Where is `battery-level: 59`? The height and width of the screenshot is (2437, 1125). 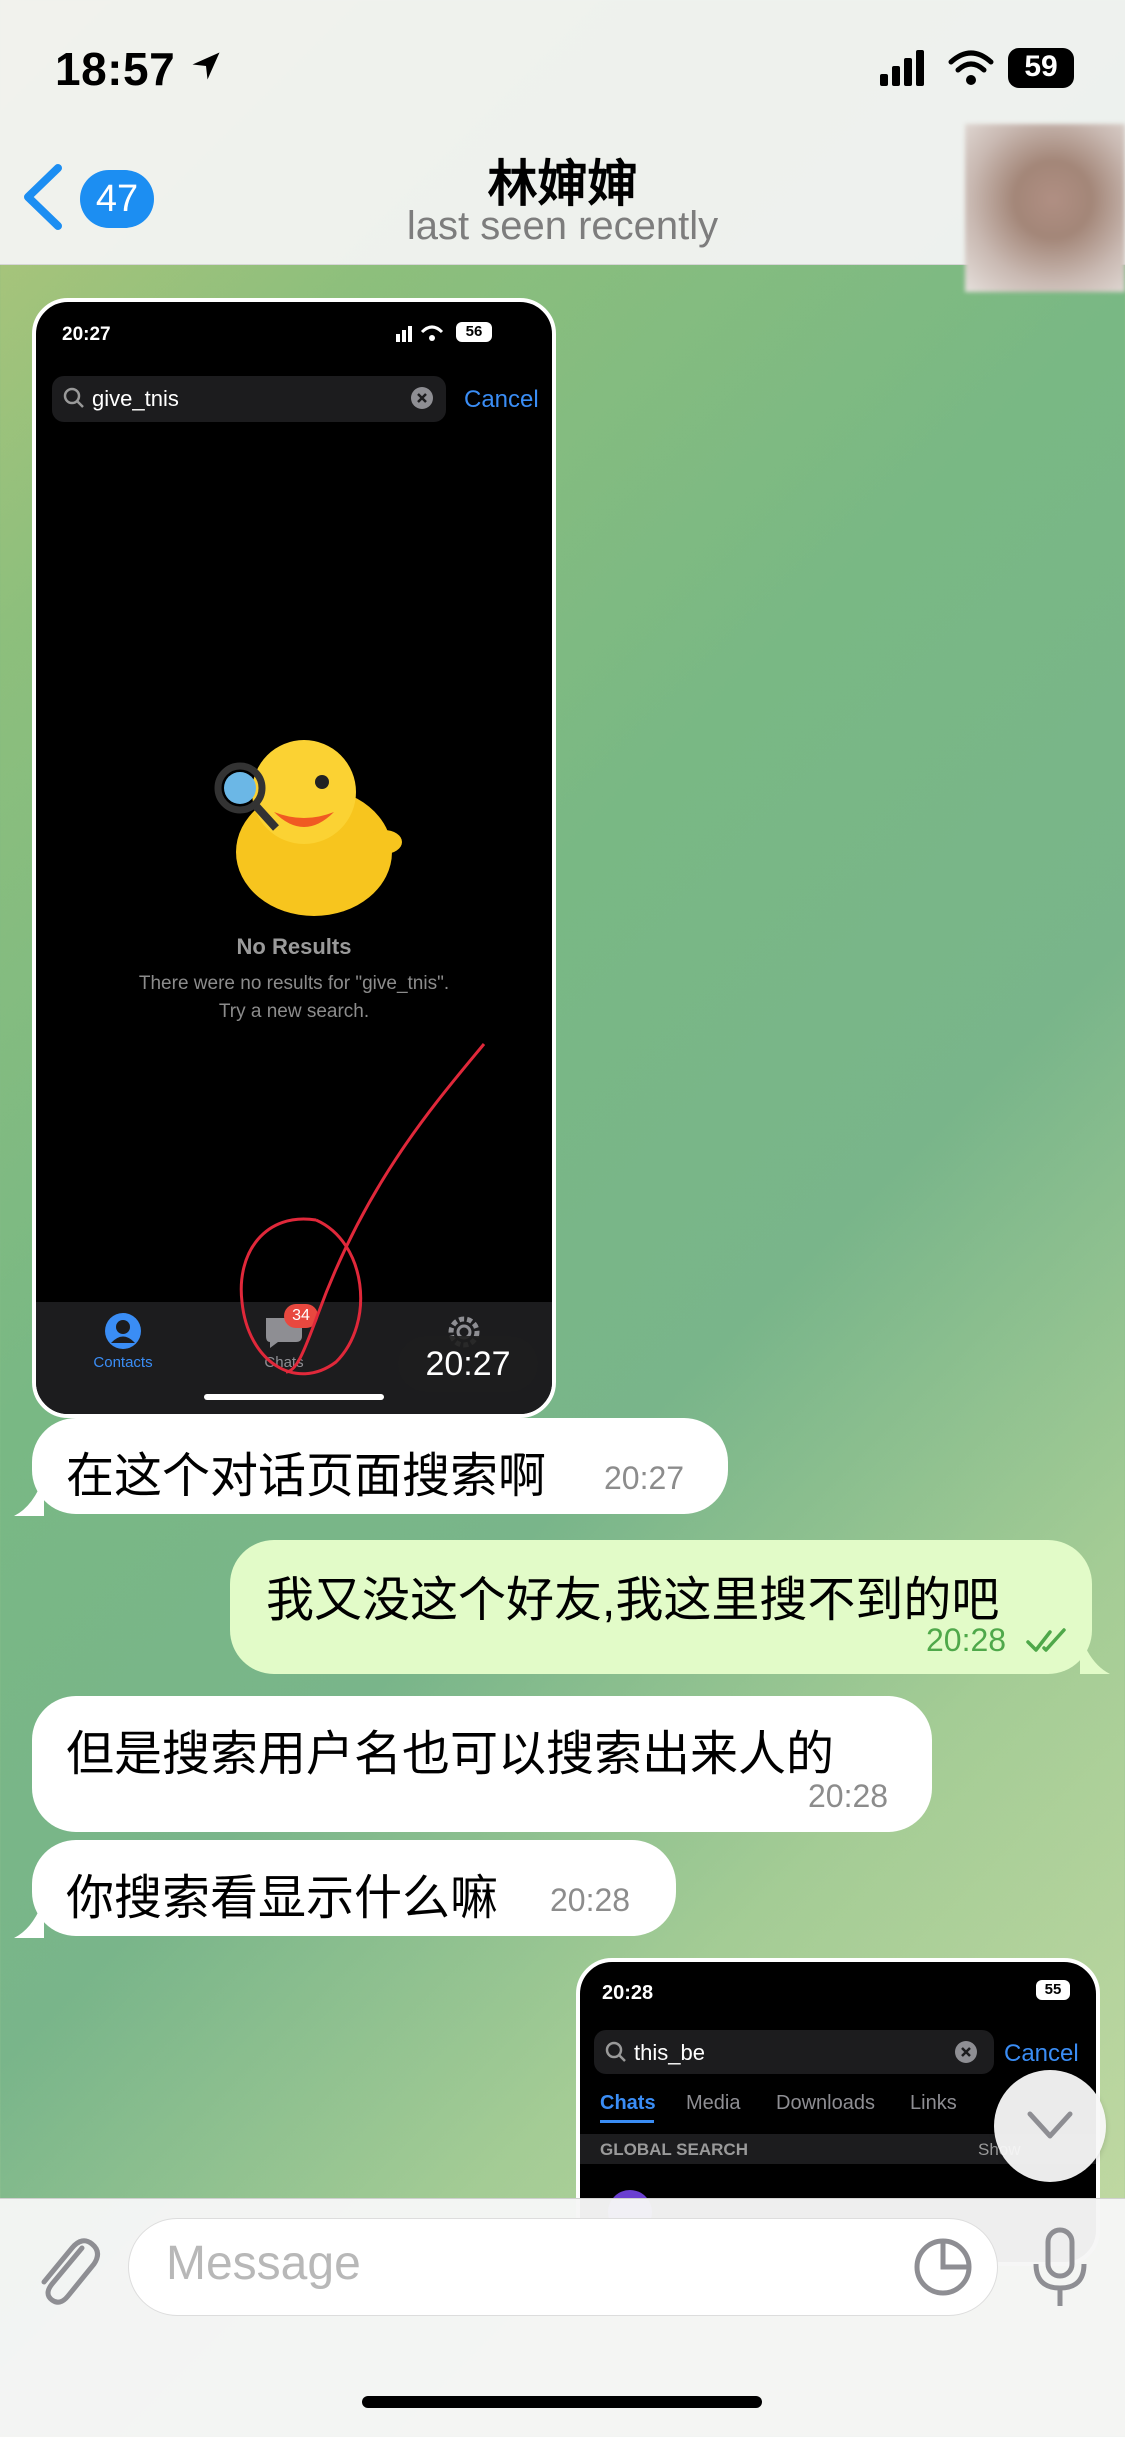
battery-level: 59 is located at coordinates (1041, 66).